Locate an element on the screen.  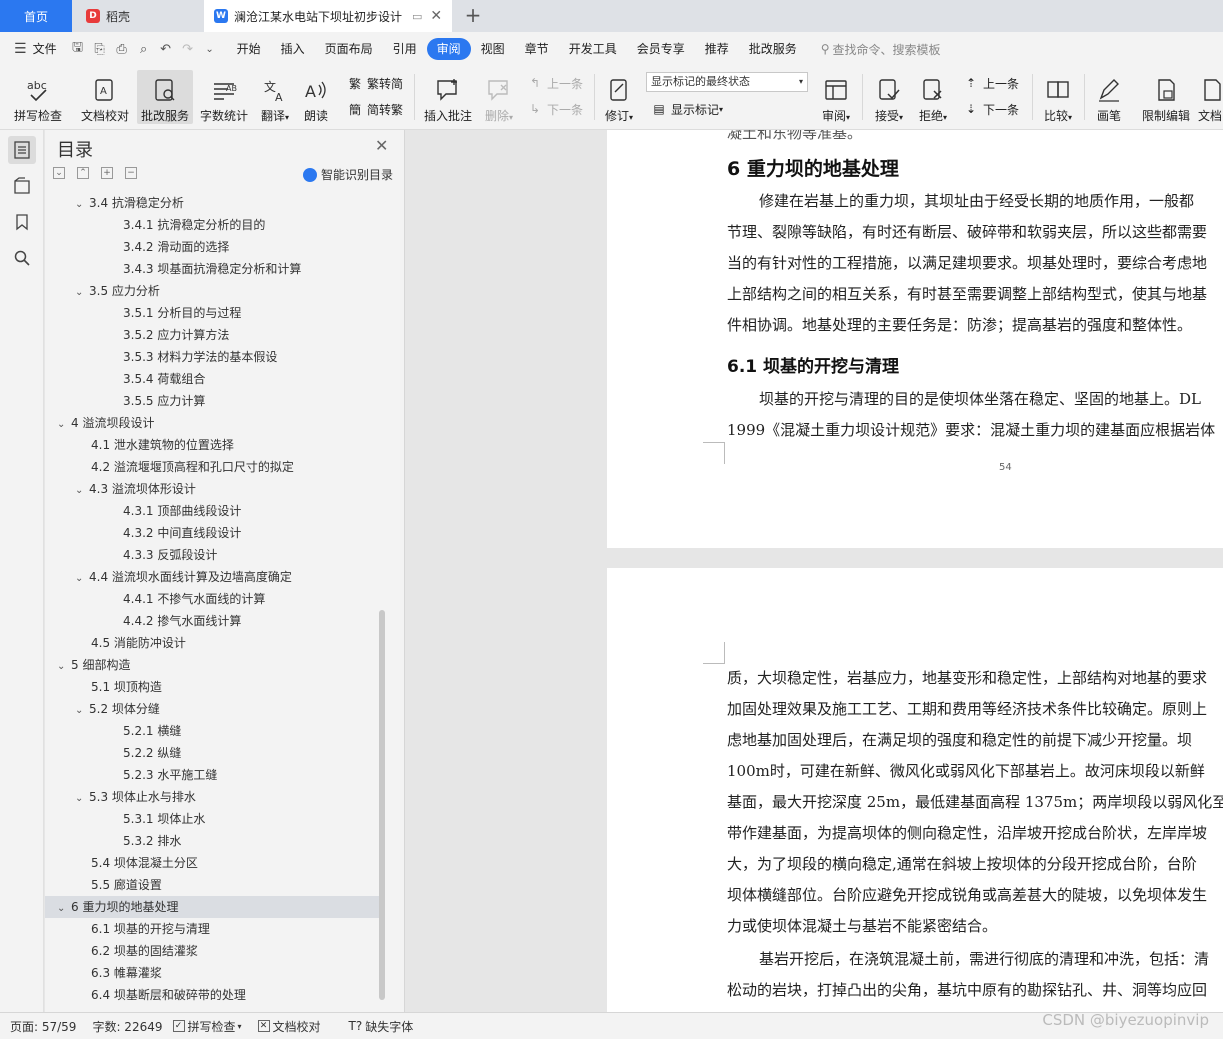
toc-item: 3.4.3 坝基面抗滑稳定分析和计算 is located at coordinates (215, 269).